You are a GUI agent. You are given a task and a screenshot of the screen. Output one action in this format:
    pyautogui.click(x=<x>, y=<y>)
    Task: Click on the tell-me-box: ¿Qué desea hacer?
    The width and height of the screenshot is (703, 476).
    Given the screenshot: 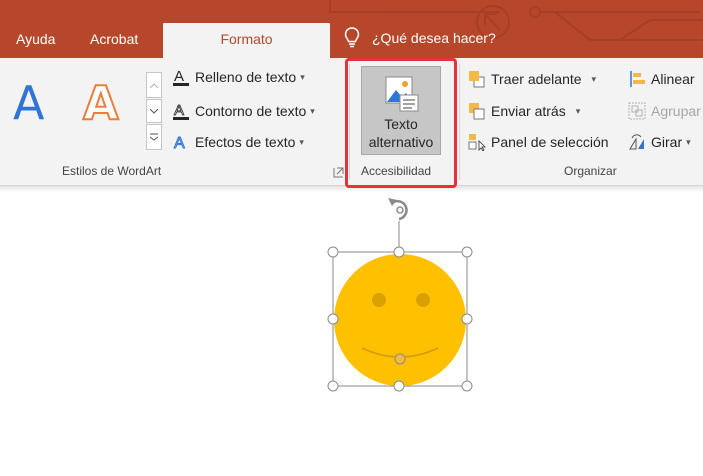 What is the action you would take?
    pyautogui.click(x=420, y=38)
    